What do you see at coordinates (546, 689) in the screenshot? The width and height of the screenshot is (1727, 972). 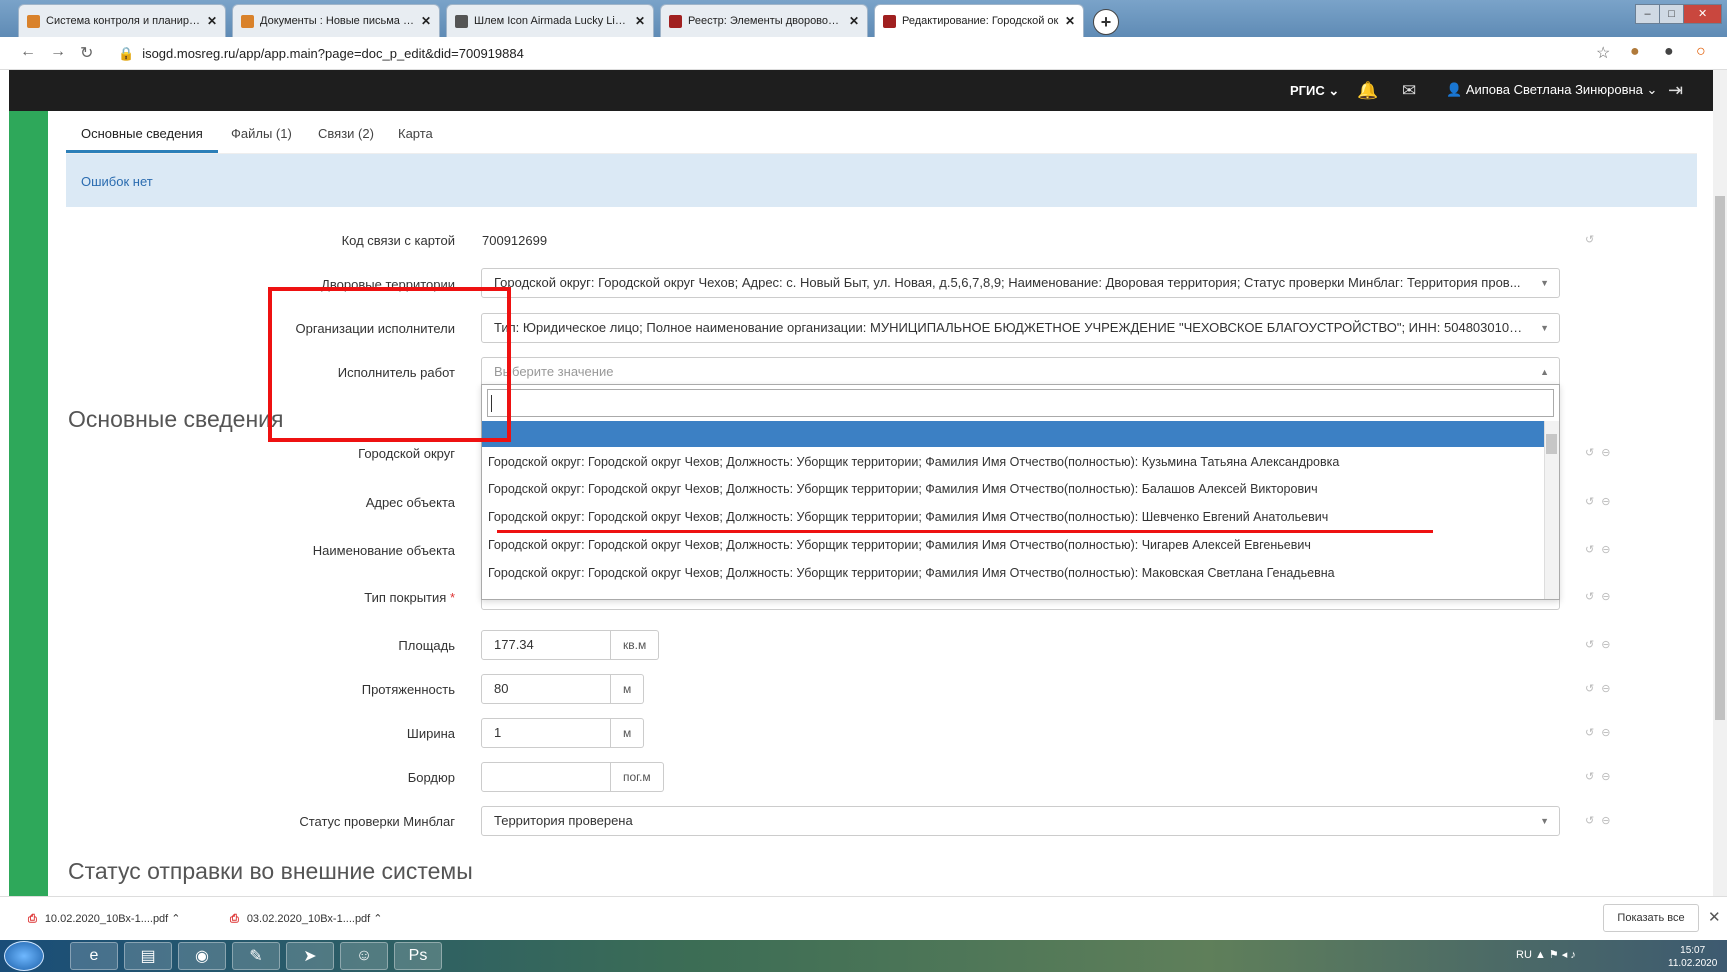 I see `length-input: 80` at bounding box center [546, 689].